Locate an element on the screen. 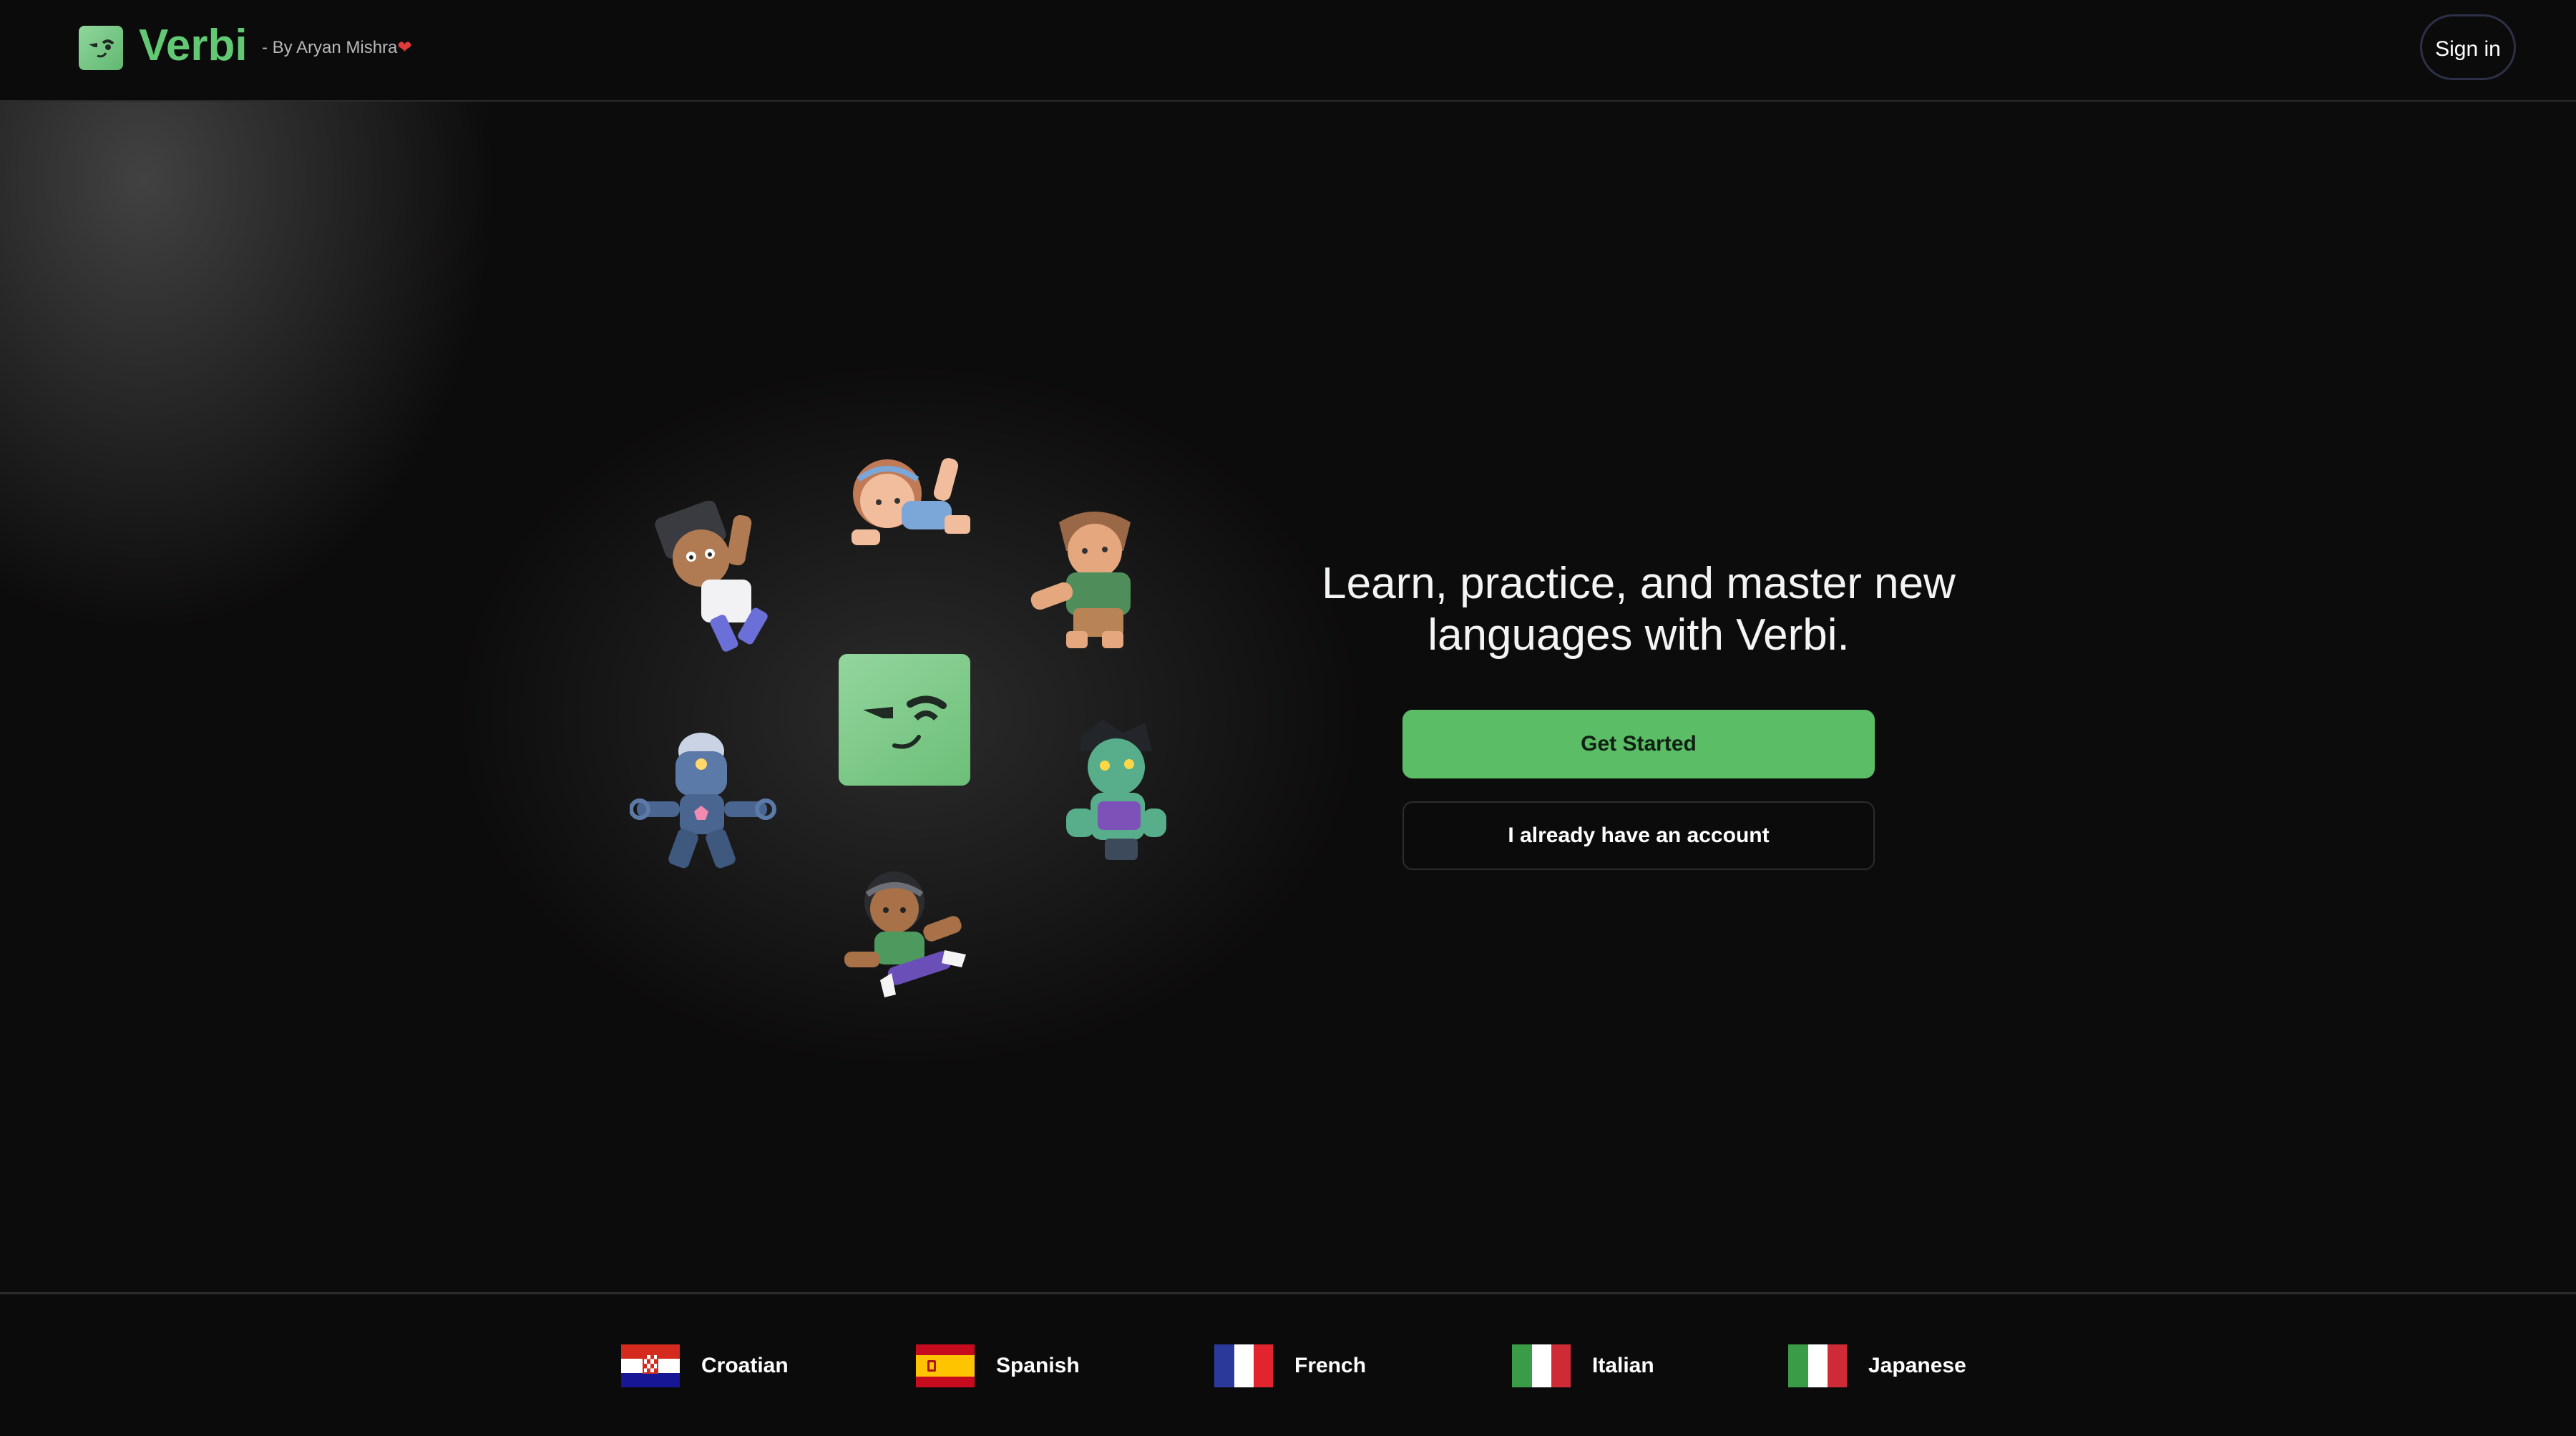  verbi-logo-icon is located at coordinates (101, 48).